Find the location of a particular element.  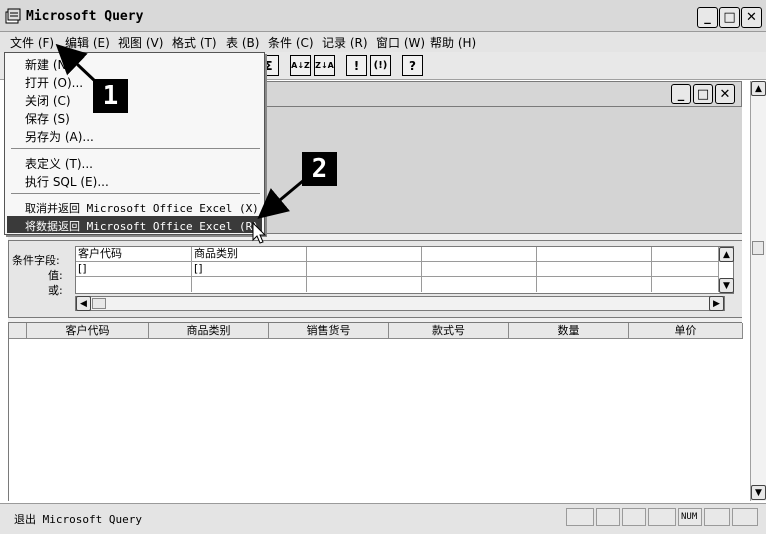

exclamation-icon: ! is located at coordinates (356, 65).